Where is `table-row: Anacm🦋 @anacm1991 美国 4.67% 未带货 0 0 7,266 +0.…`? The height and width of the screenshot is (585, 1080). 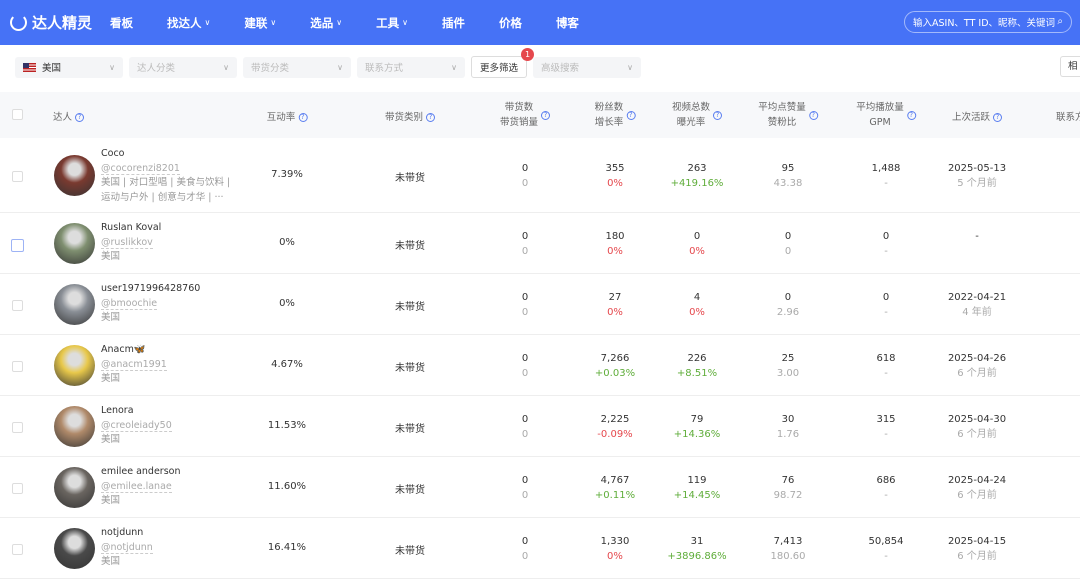
table-row: Anacm🦋 @anacm1991 美国 4.67% 未带货 0 0 7,266 +0.… is located at coordinates (540, 365).